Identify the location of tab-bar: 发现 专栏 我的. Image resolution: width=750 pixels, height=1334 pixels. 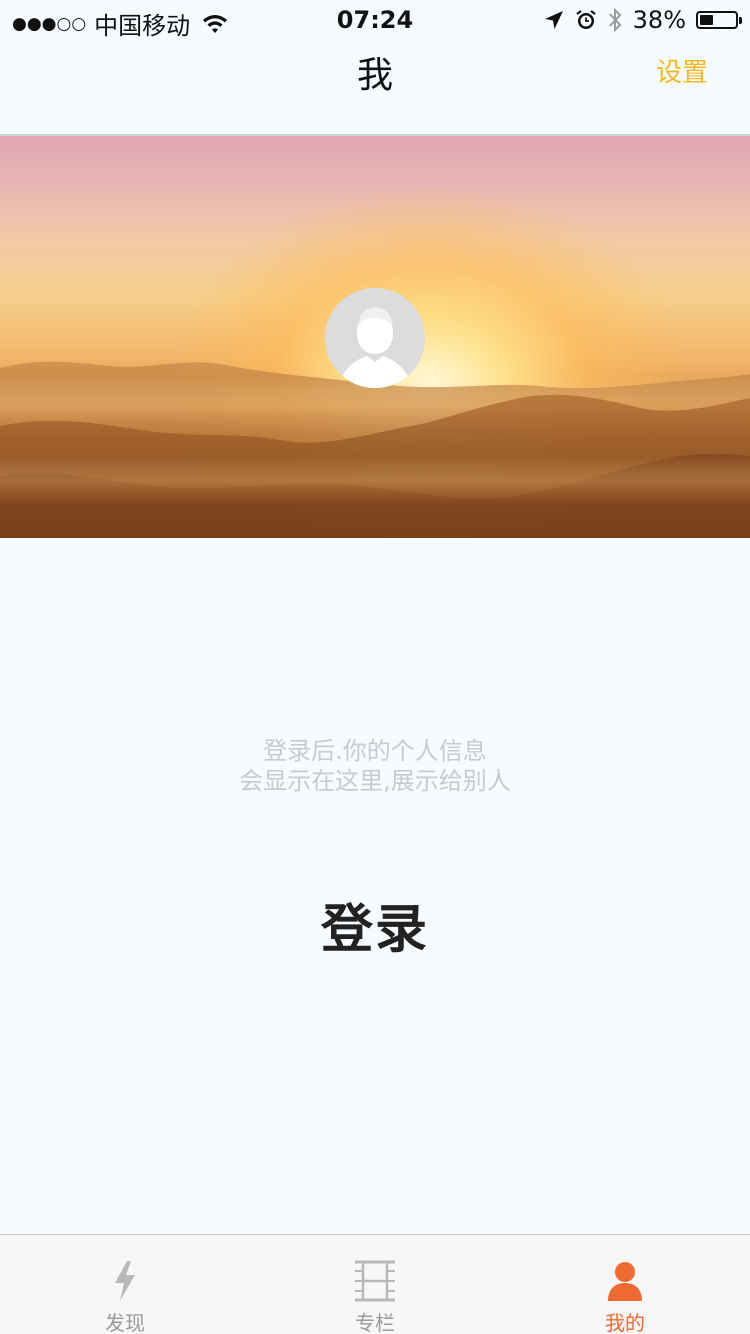
(375, 1284).